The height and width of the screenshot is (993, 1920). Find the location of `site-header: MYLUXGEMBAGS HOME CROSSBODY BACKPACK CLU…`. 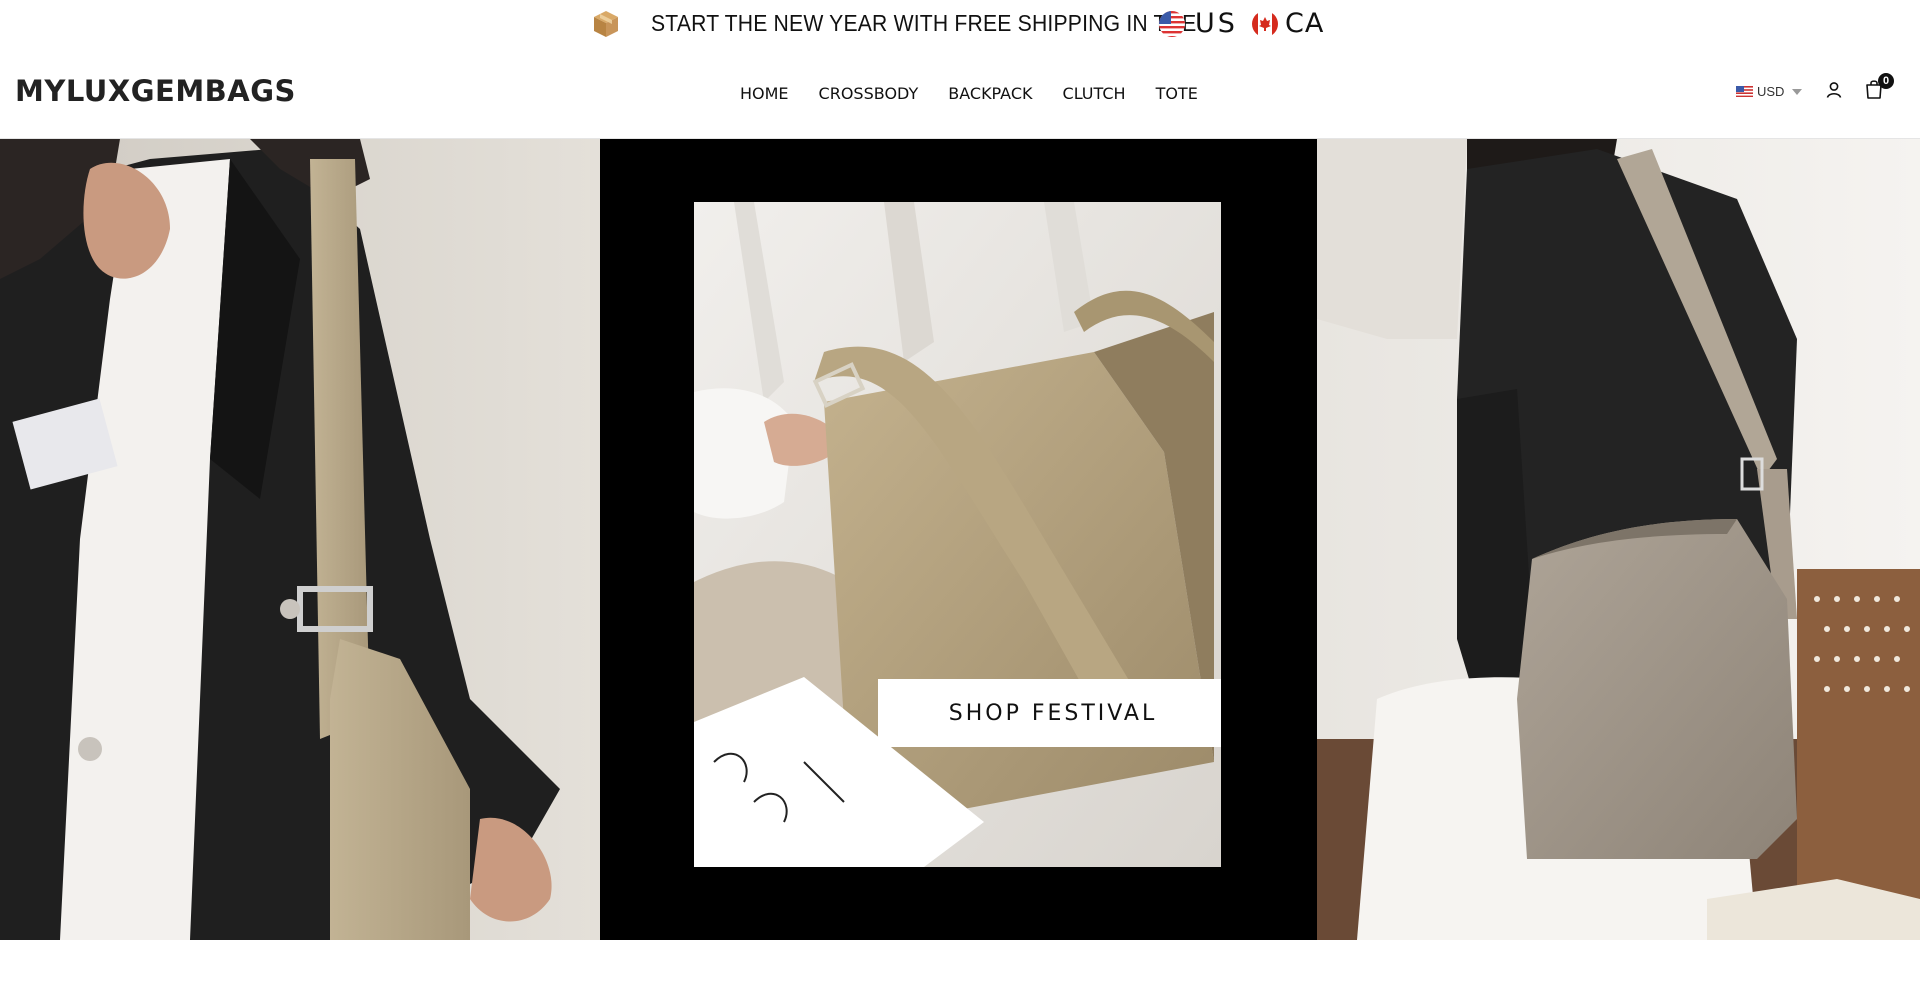

site-header: MYLUXGEMBAGS HOME CROSSBODY BACKPACK CLU… is located at coordinates (960, 93).